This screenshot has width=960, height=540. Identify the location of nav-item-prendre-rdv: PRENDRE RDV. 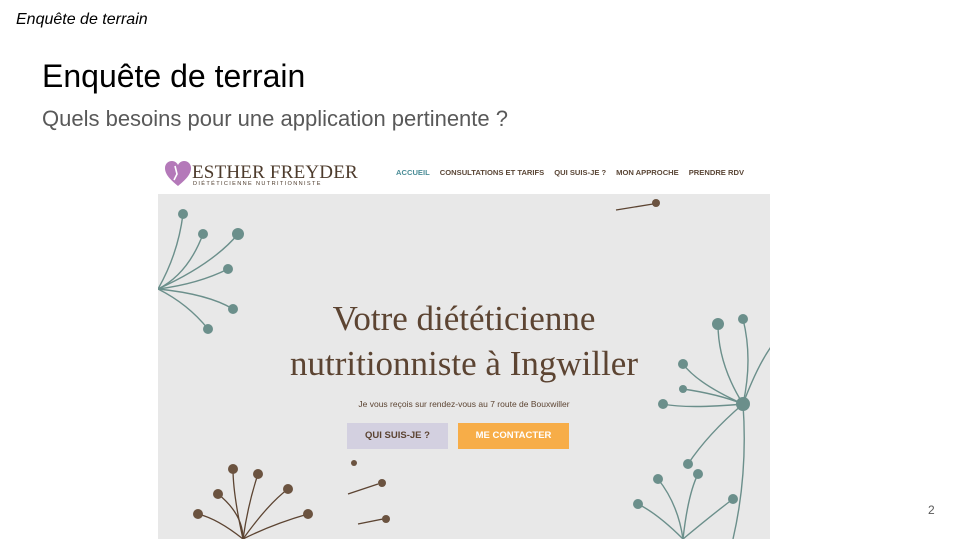
(716, 172).